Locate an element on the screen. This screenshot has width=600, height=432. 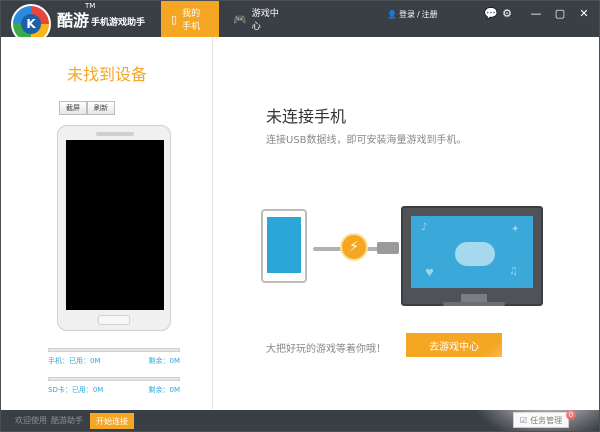
usb-phone-screen is located at coordinates (284, 245).